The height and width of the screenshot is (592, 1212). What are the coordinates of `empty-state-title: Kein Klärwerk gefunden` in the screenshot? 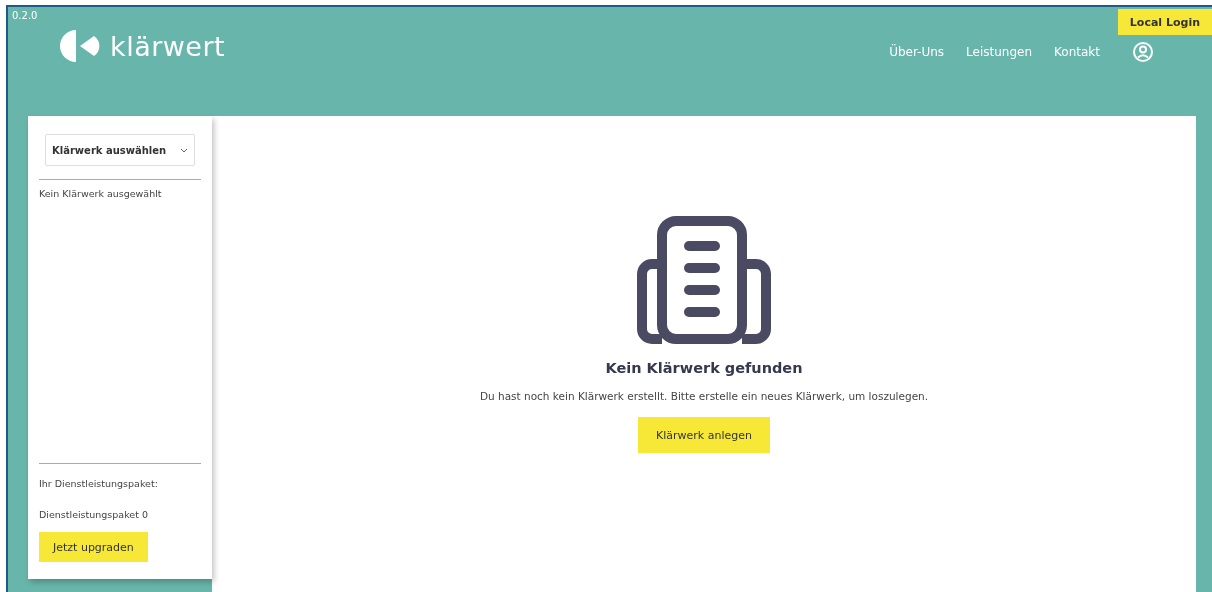 It's located at (704, 368).